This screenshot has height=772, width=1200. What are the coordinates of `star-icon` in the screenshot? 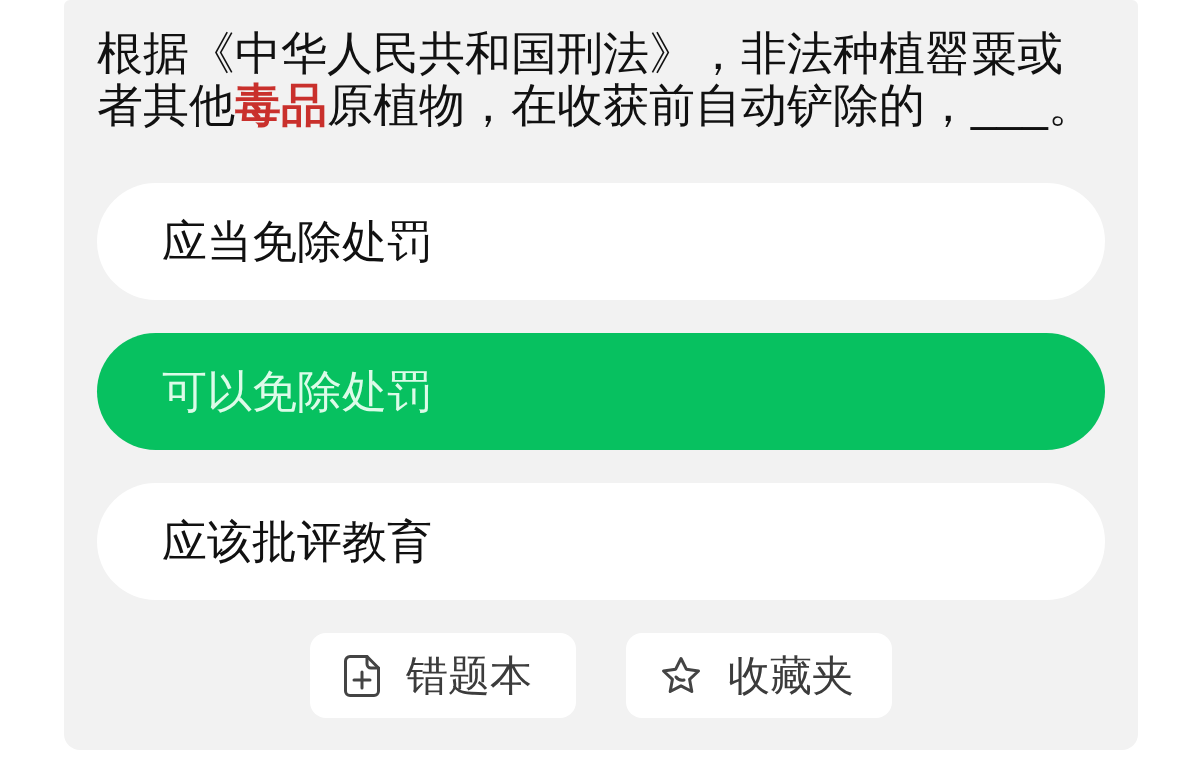 It's located at (681, 675).